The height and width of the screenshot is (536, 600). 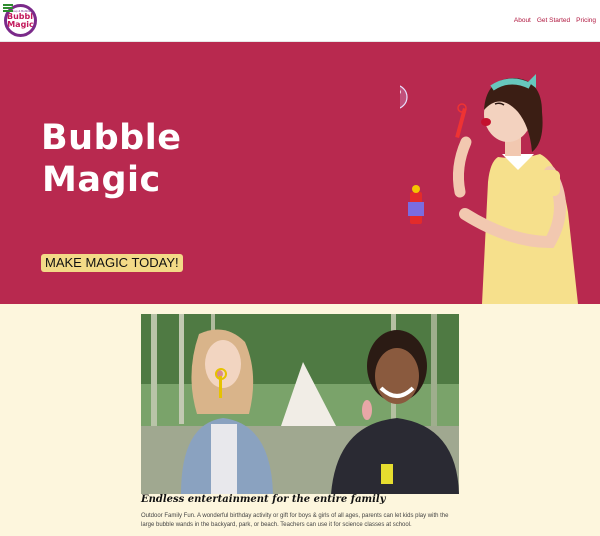 What do you see at coordinates (112, 263) in the screenshot?
I see `hero-tagline: MAKE MAGIC TODAY!` at bounding box center [112, 263].